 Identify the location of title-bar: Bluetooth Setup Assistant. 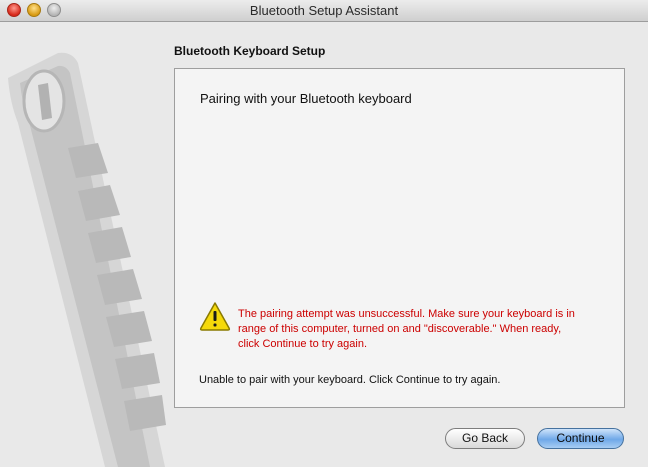
(324, 11).